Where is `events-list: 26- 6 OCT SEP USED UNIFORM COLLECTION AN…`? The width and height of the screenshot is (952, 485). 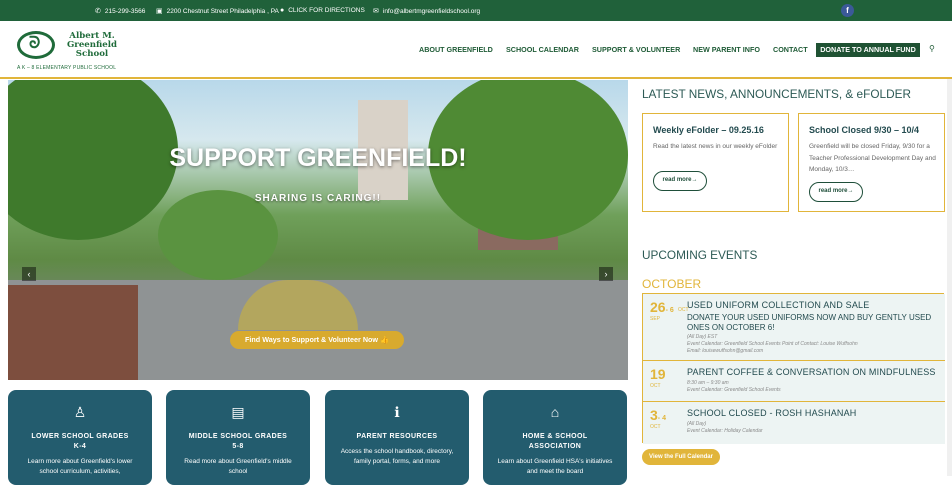 events-list: 26- 6 OCT SEP USED UNIFORM COLLECTION AN… is located at coordinates (793, 368).